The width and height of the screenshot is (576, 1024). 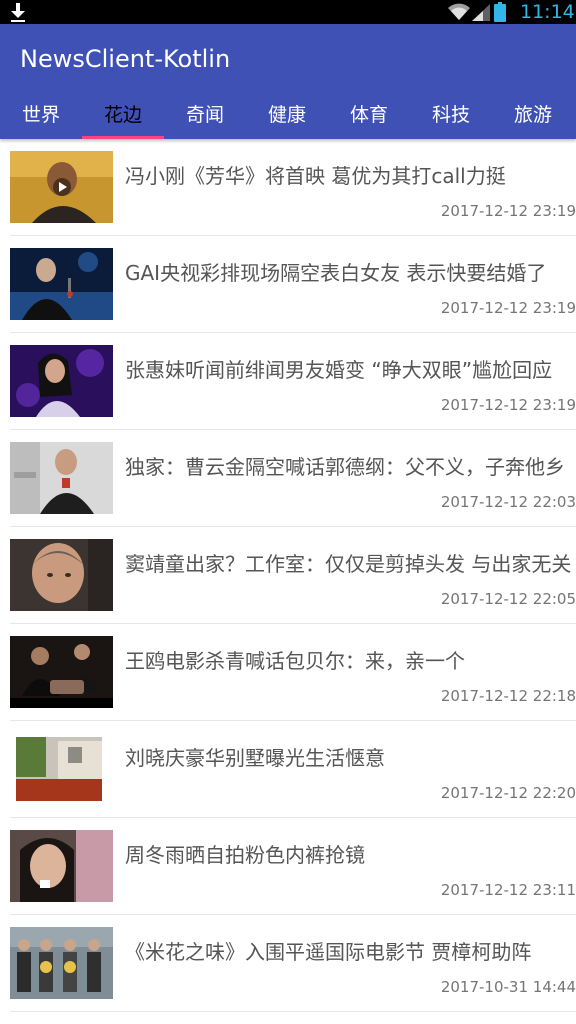 I want to click on app-bar: NewsClient-Kotlin, so click(x=288, y=59).